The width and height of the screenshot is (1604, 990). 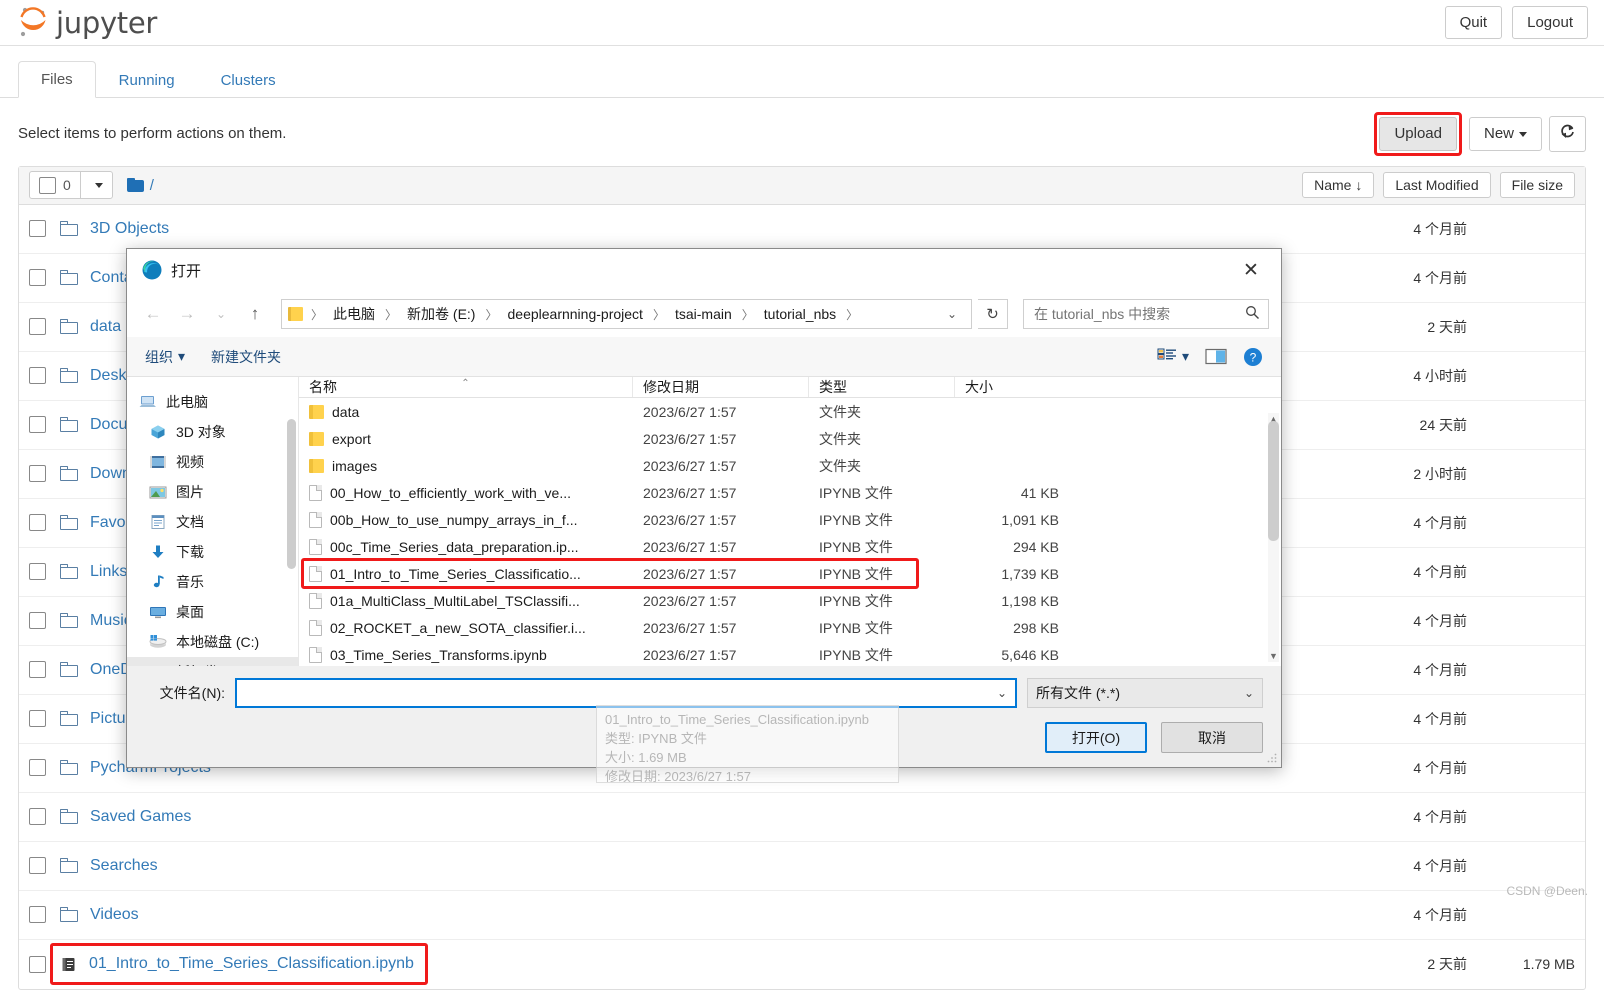 What do you see at coordinates (212, 582) in the screenshot?
I see `sidebar-item-music: 音乐` at bounding box center [212, 582].